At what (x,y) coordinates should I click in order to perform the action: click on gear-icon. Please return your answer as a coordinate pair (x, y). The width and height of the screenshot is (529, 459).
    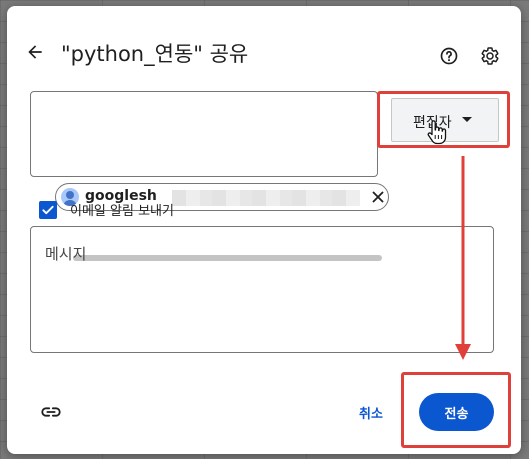
    Looking at the image, I should click on (490, 56).